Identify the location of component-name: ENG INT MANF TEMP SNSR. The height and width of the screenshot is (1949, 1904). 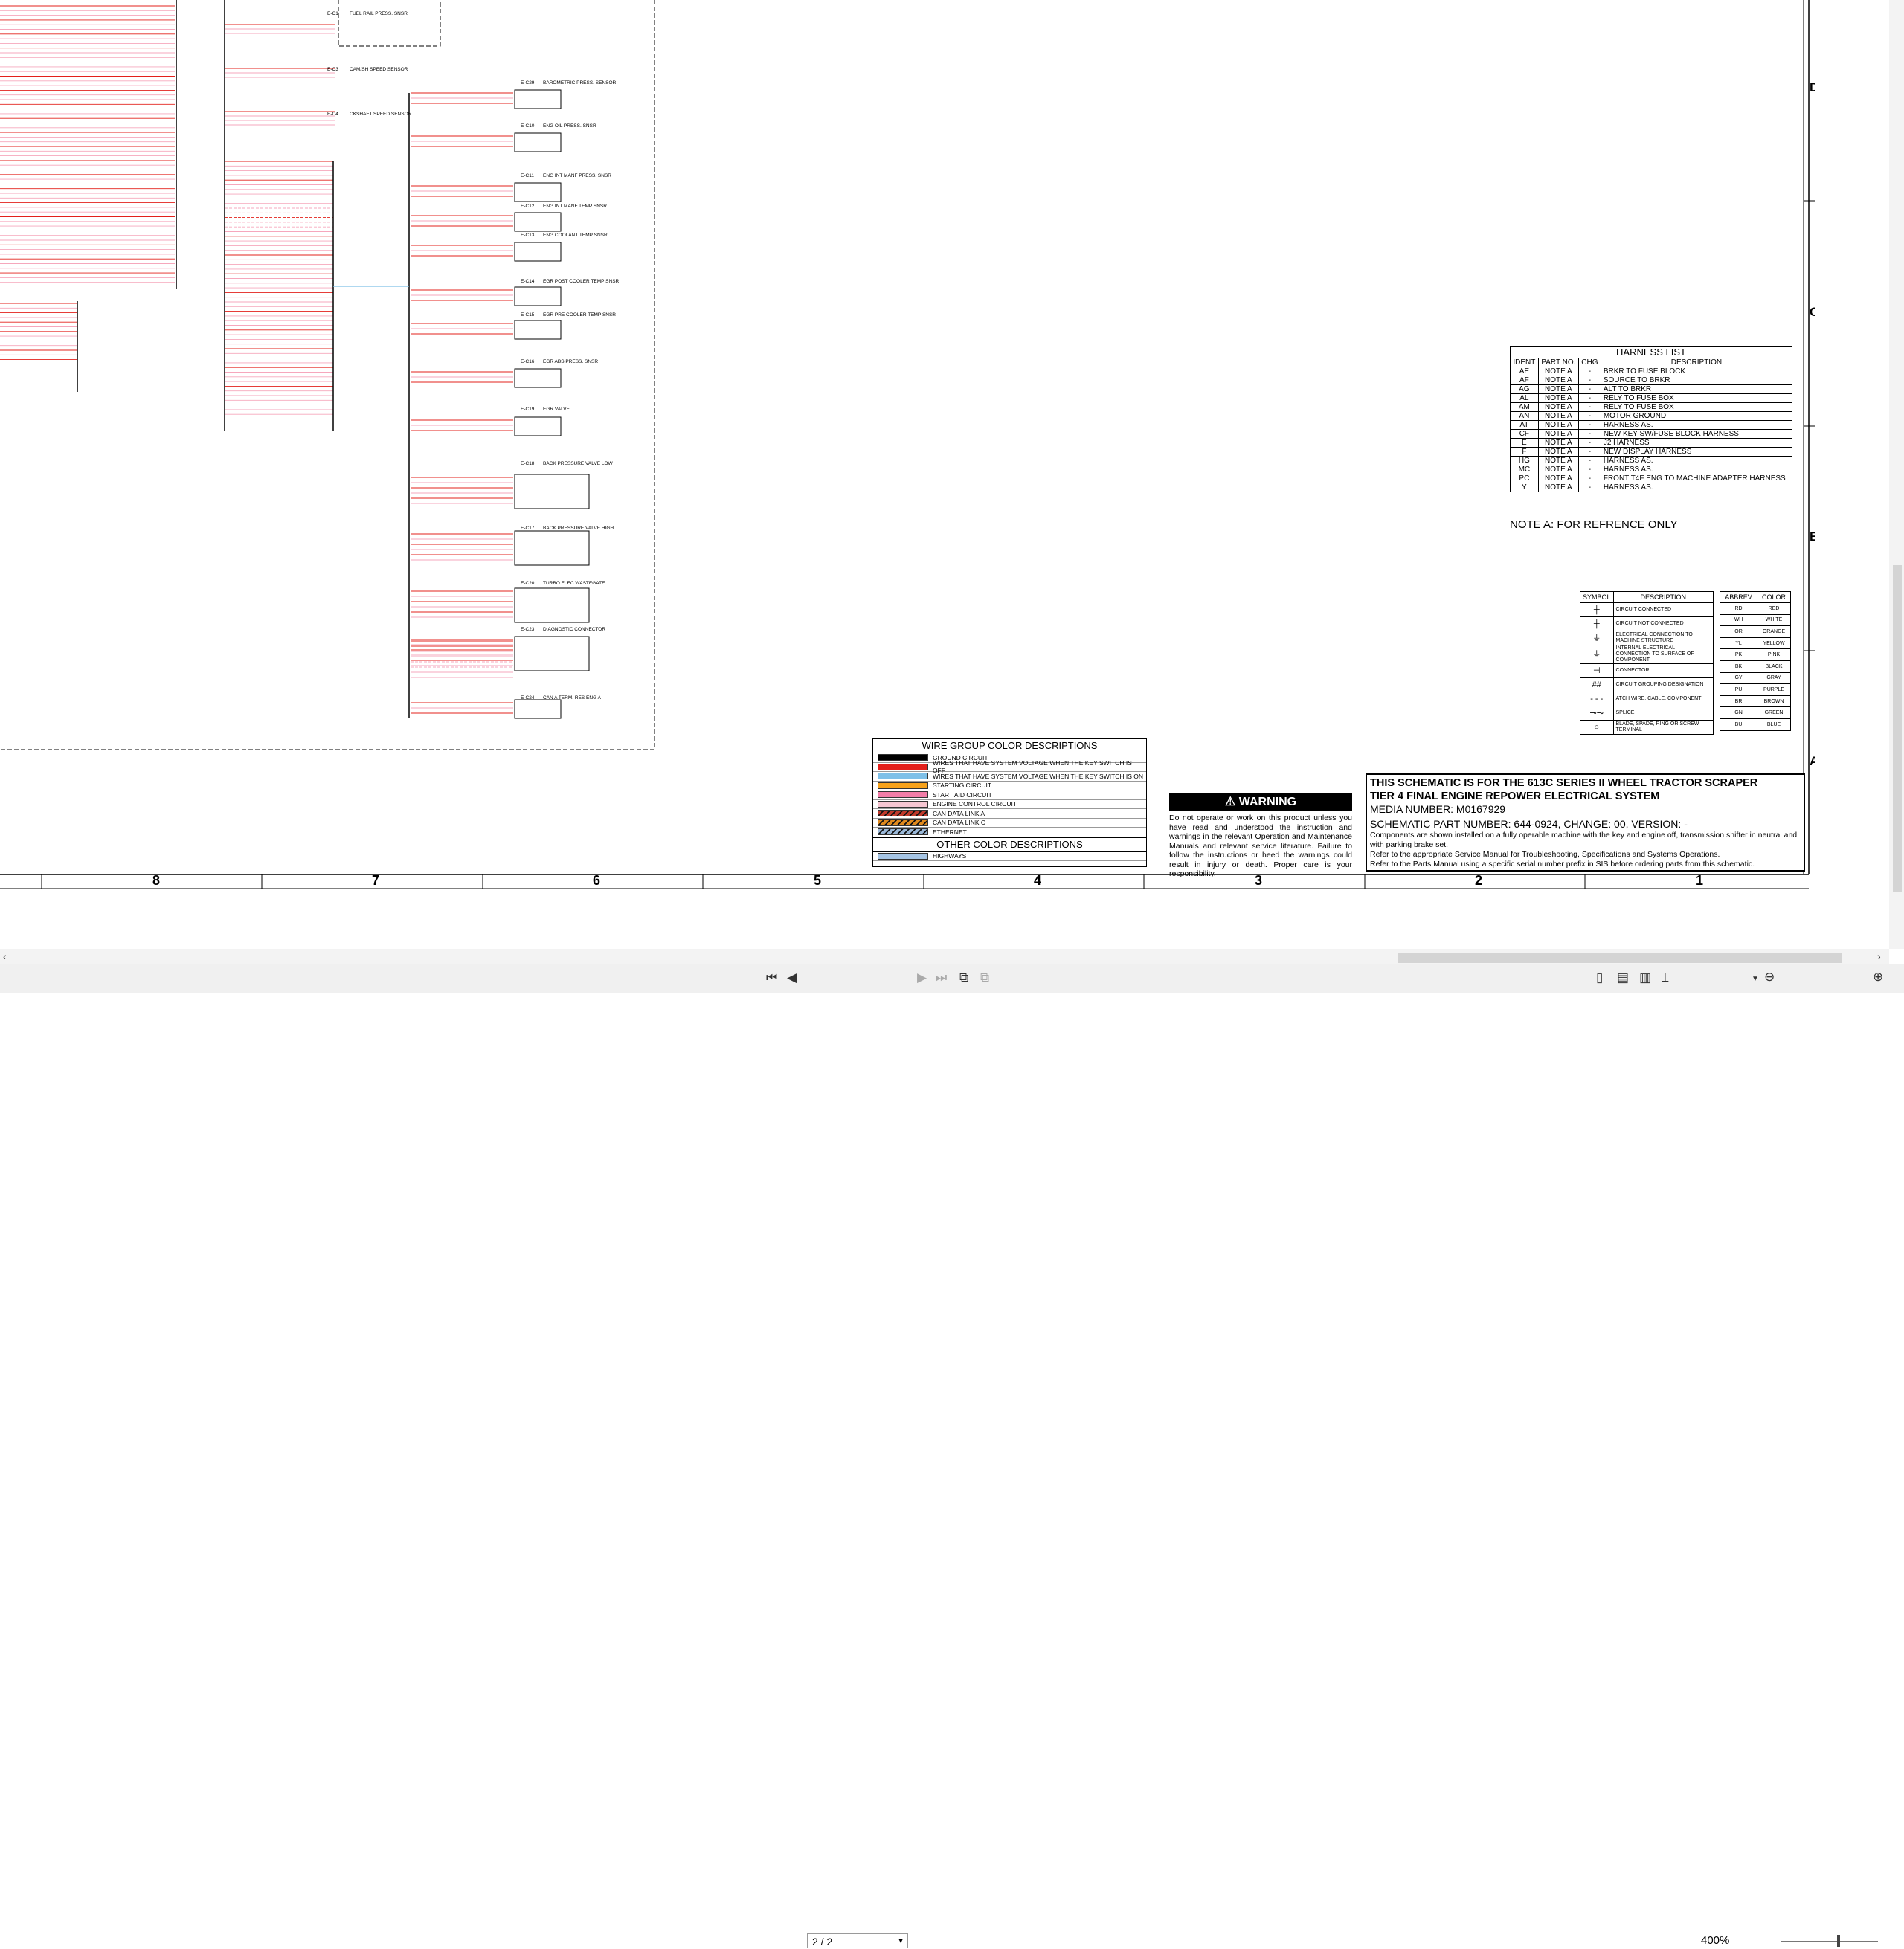
(575, 206).